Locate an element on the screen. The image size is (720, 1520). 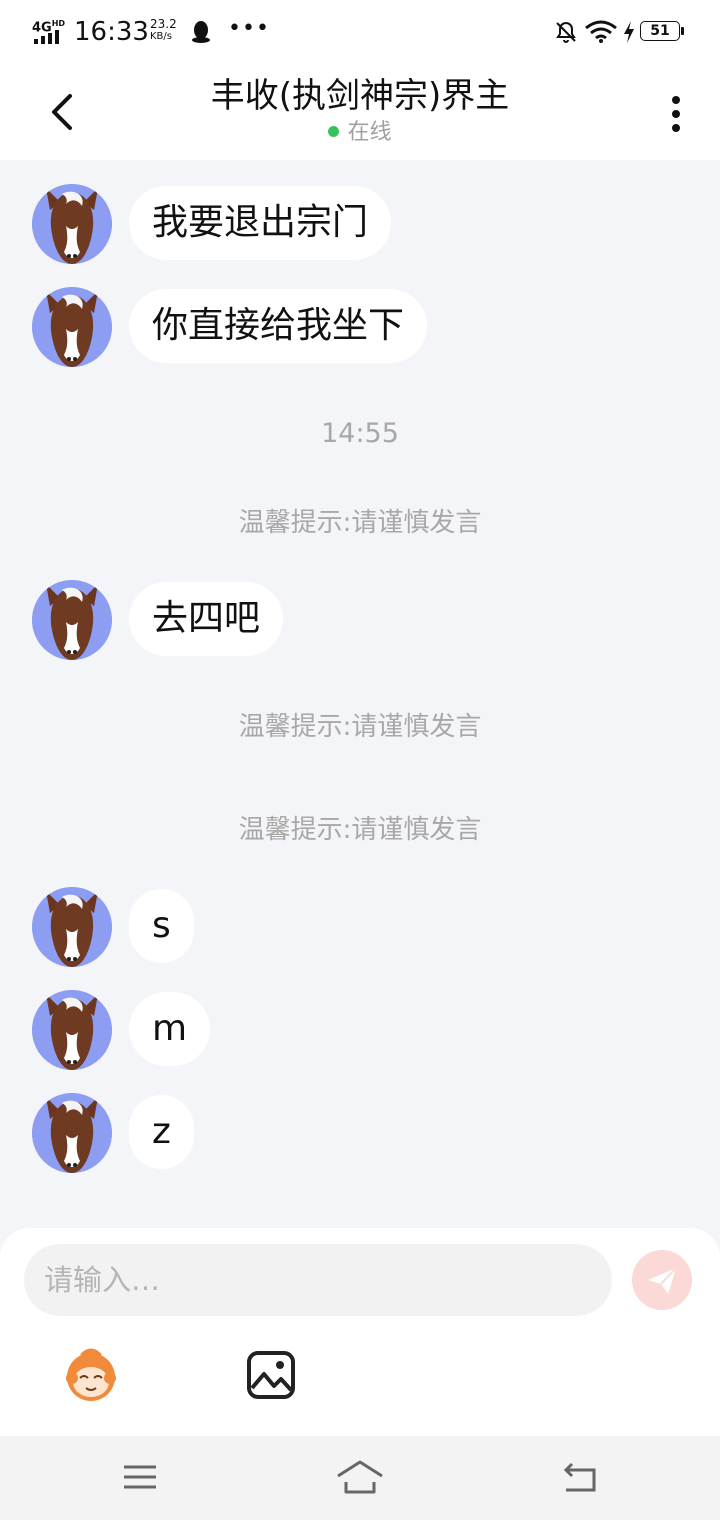
back-icon is located at coordinates (580, 1478).